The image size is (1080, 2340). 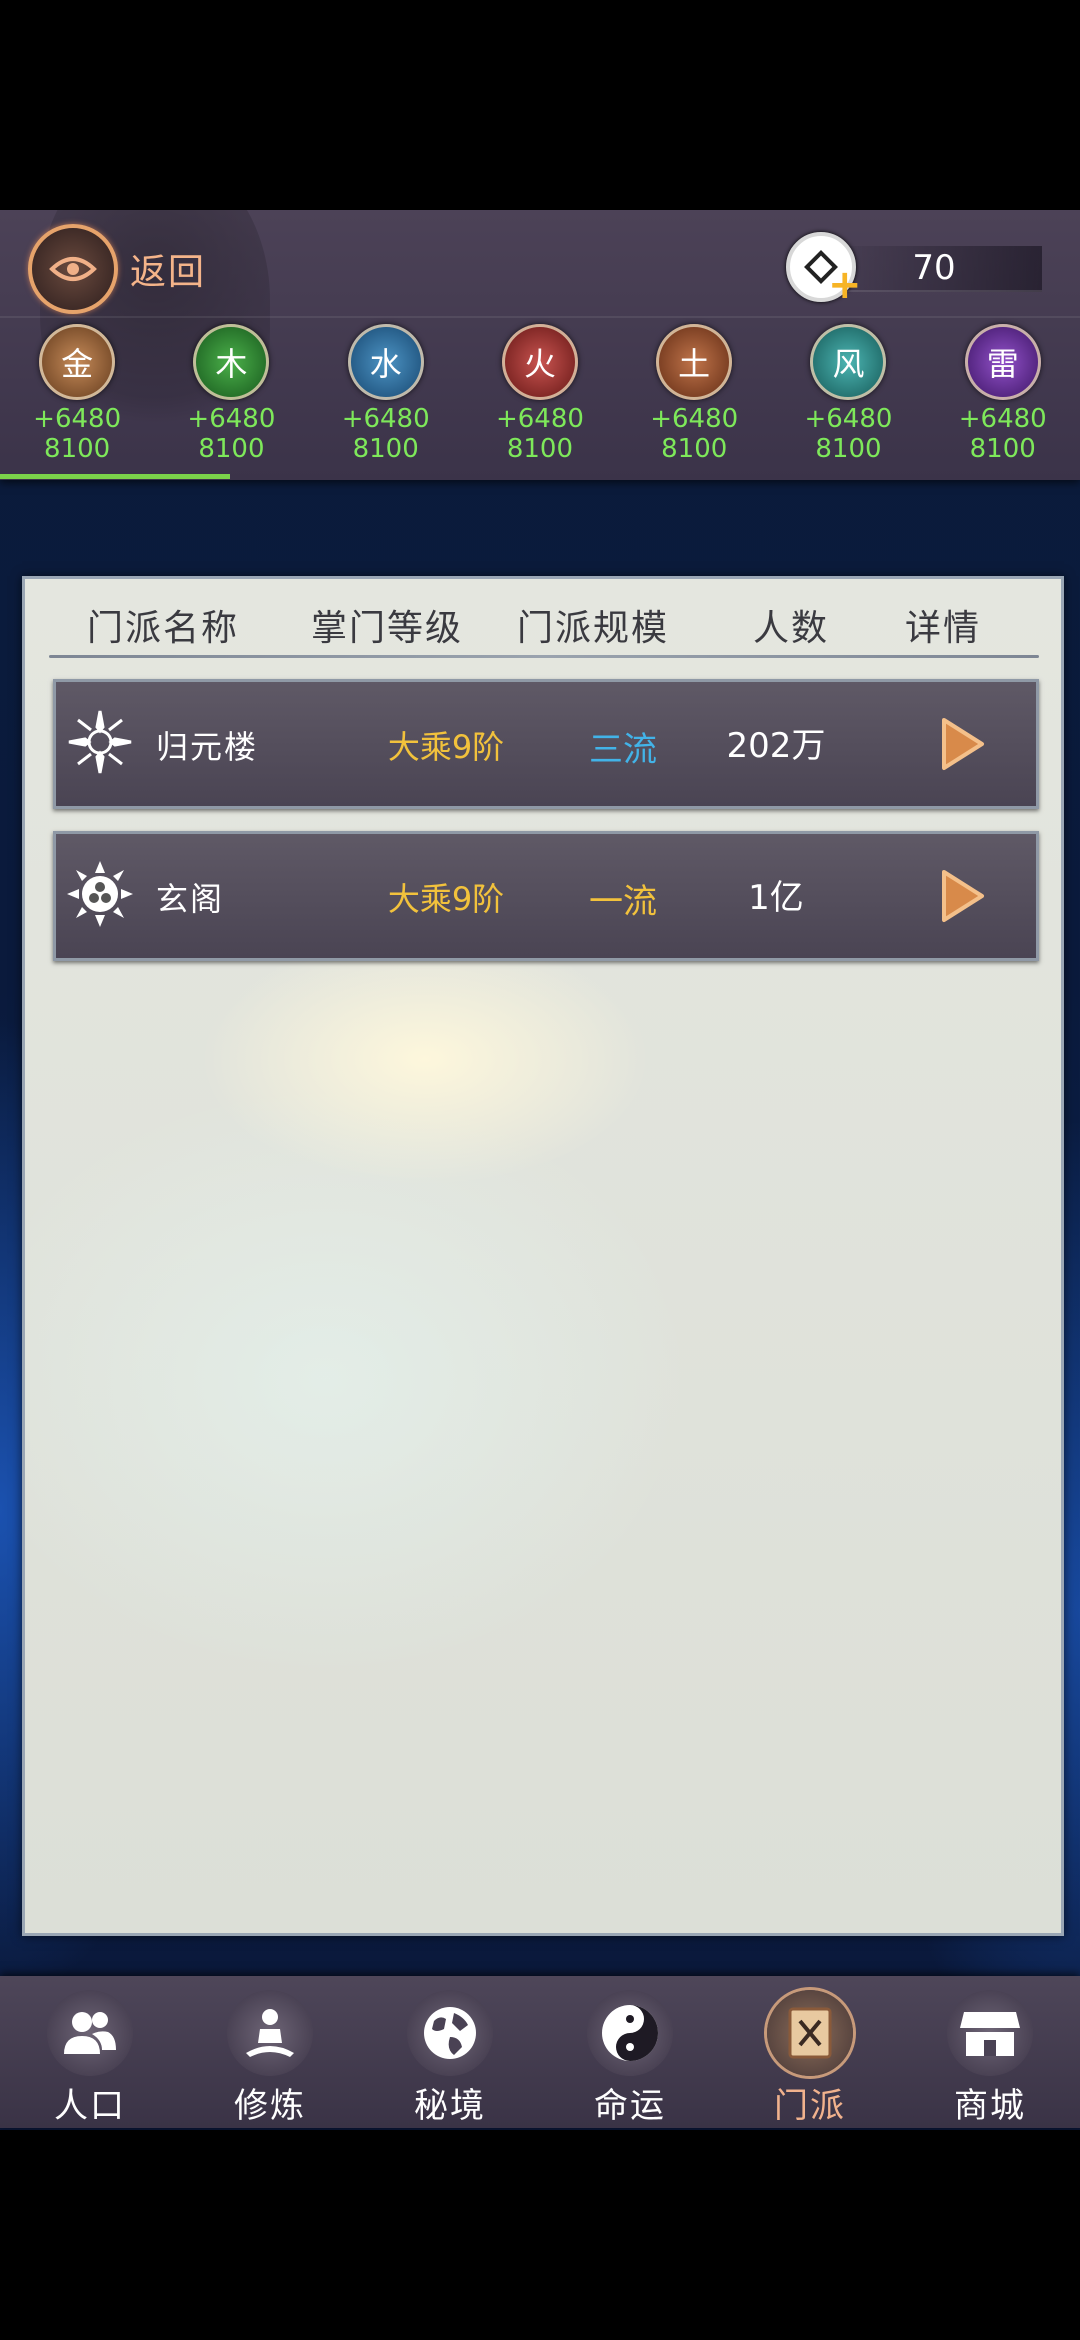 I want to click on active-tab-indicator, so click(x=115, y=476).